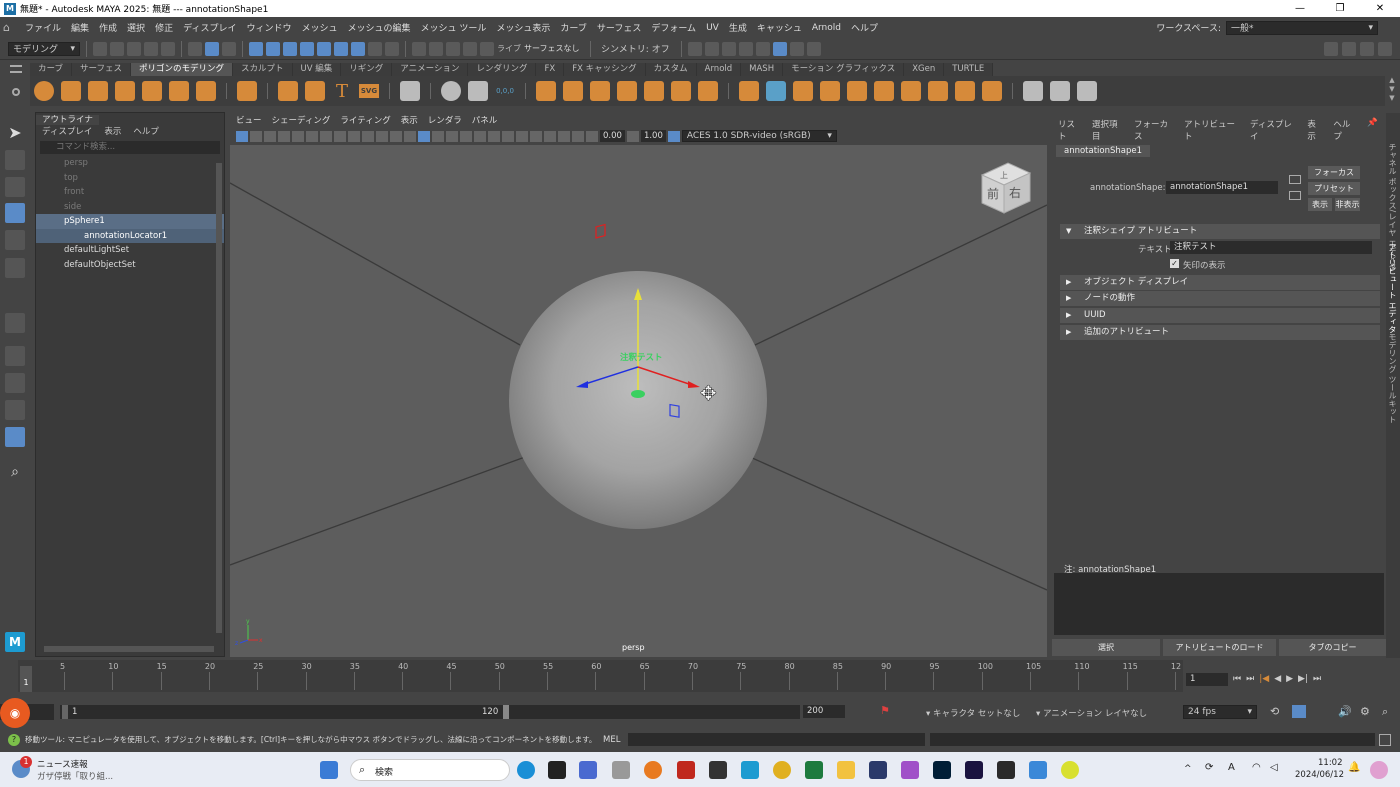  I want to click on redo-icon, so click(168, 48).